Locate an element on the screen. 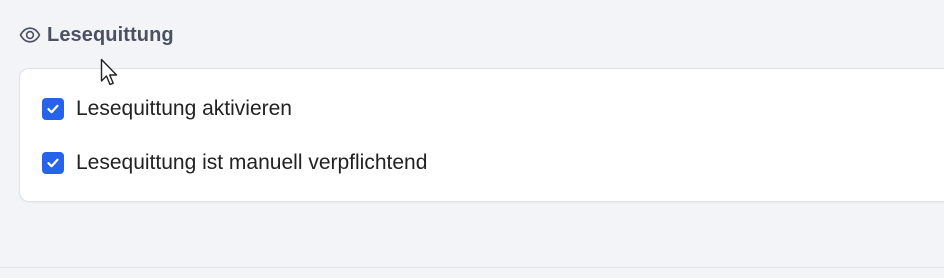 The image size is (944, 278). mouse-pointer-icon is located at coordinates (110, 73).